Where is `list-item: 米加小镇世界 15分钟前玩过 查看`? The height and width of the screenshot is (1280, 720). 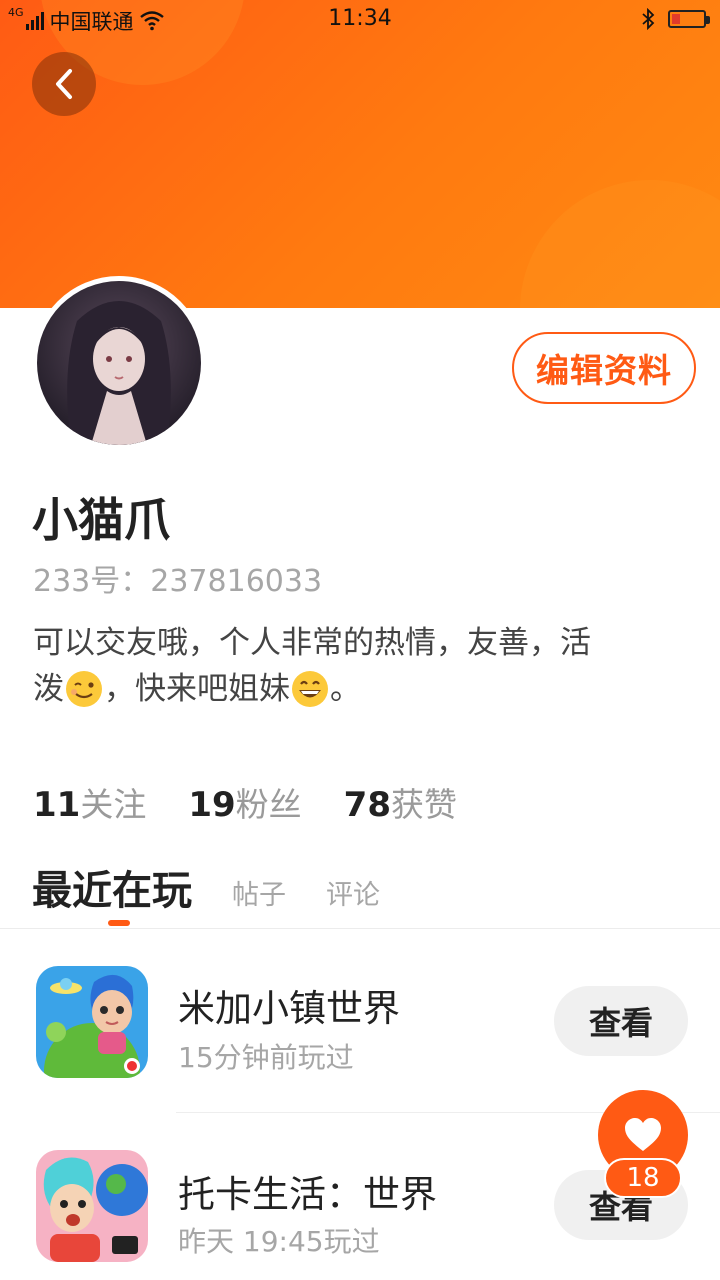 list-item: 米加小镇世界 15分钟前玩过 查看 is located at coordinates (360, 1030).